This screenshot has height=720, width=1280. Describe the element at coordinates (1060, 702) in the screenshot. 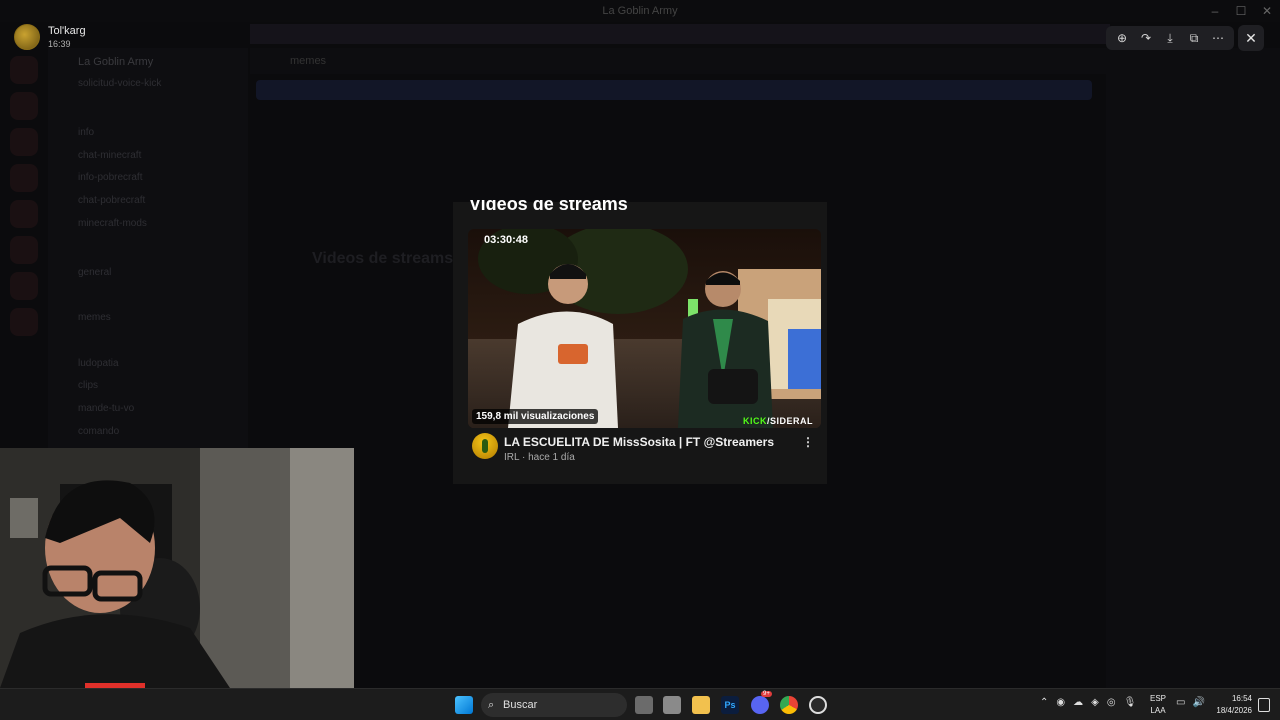

I see `tray-app-icon: ◉` at that location.